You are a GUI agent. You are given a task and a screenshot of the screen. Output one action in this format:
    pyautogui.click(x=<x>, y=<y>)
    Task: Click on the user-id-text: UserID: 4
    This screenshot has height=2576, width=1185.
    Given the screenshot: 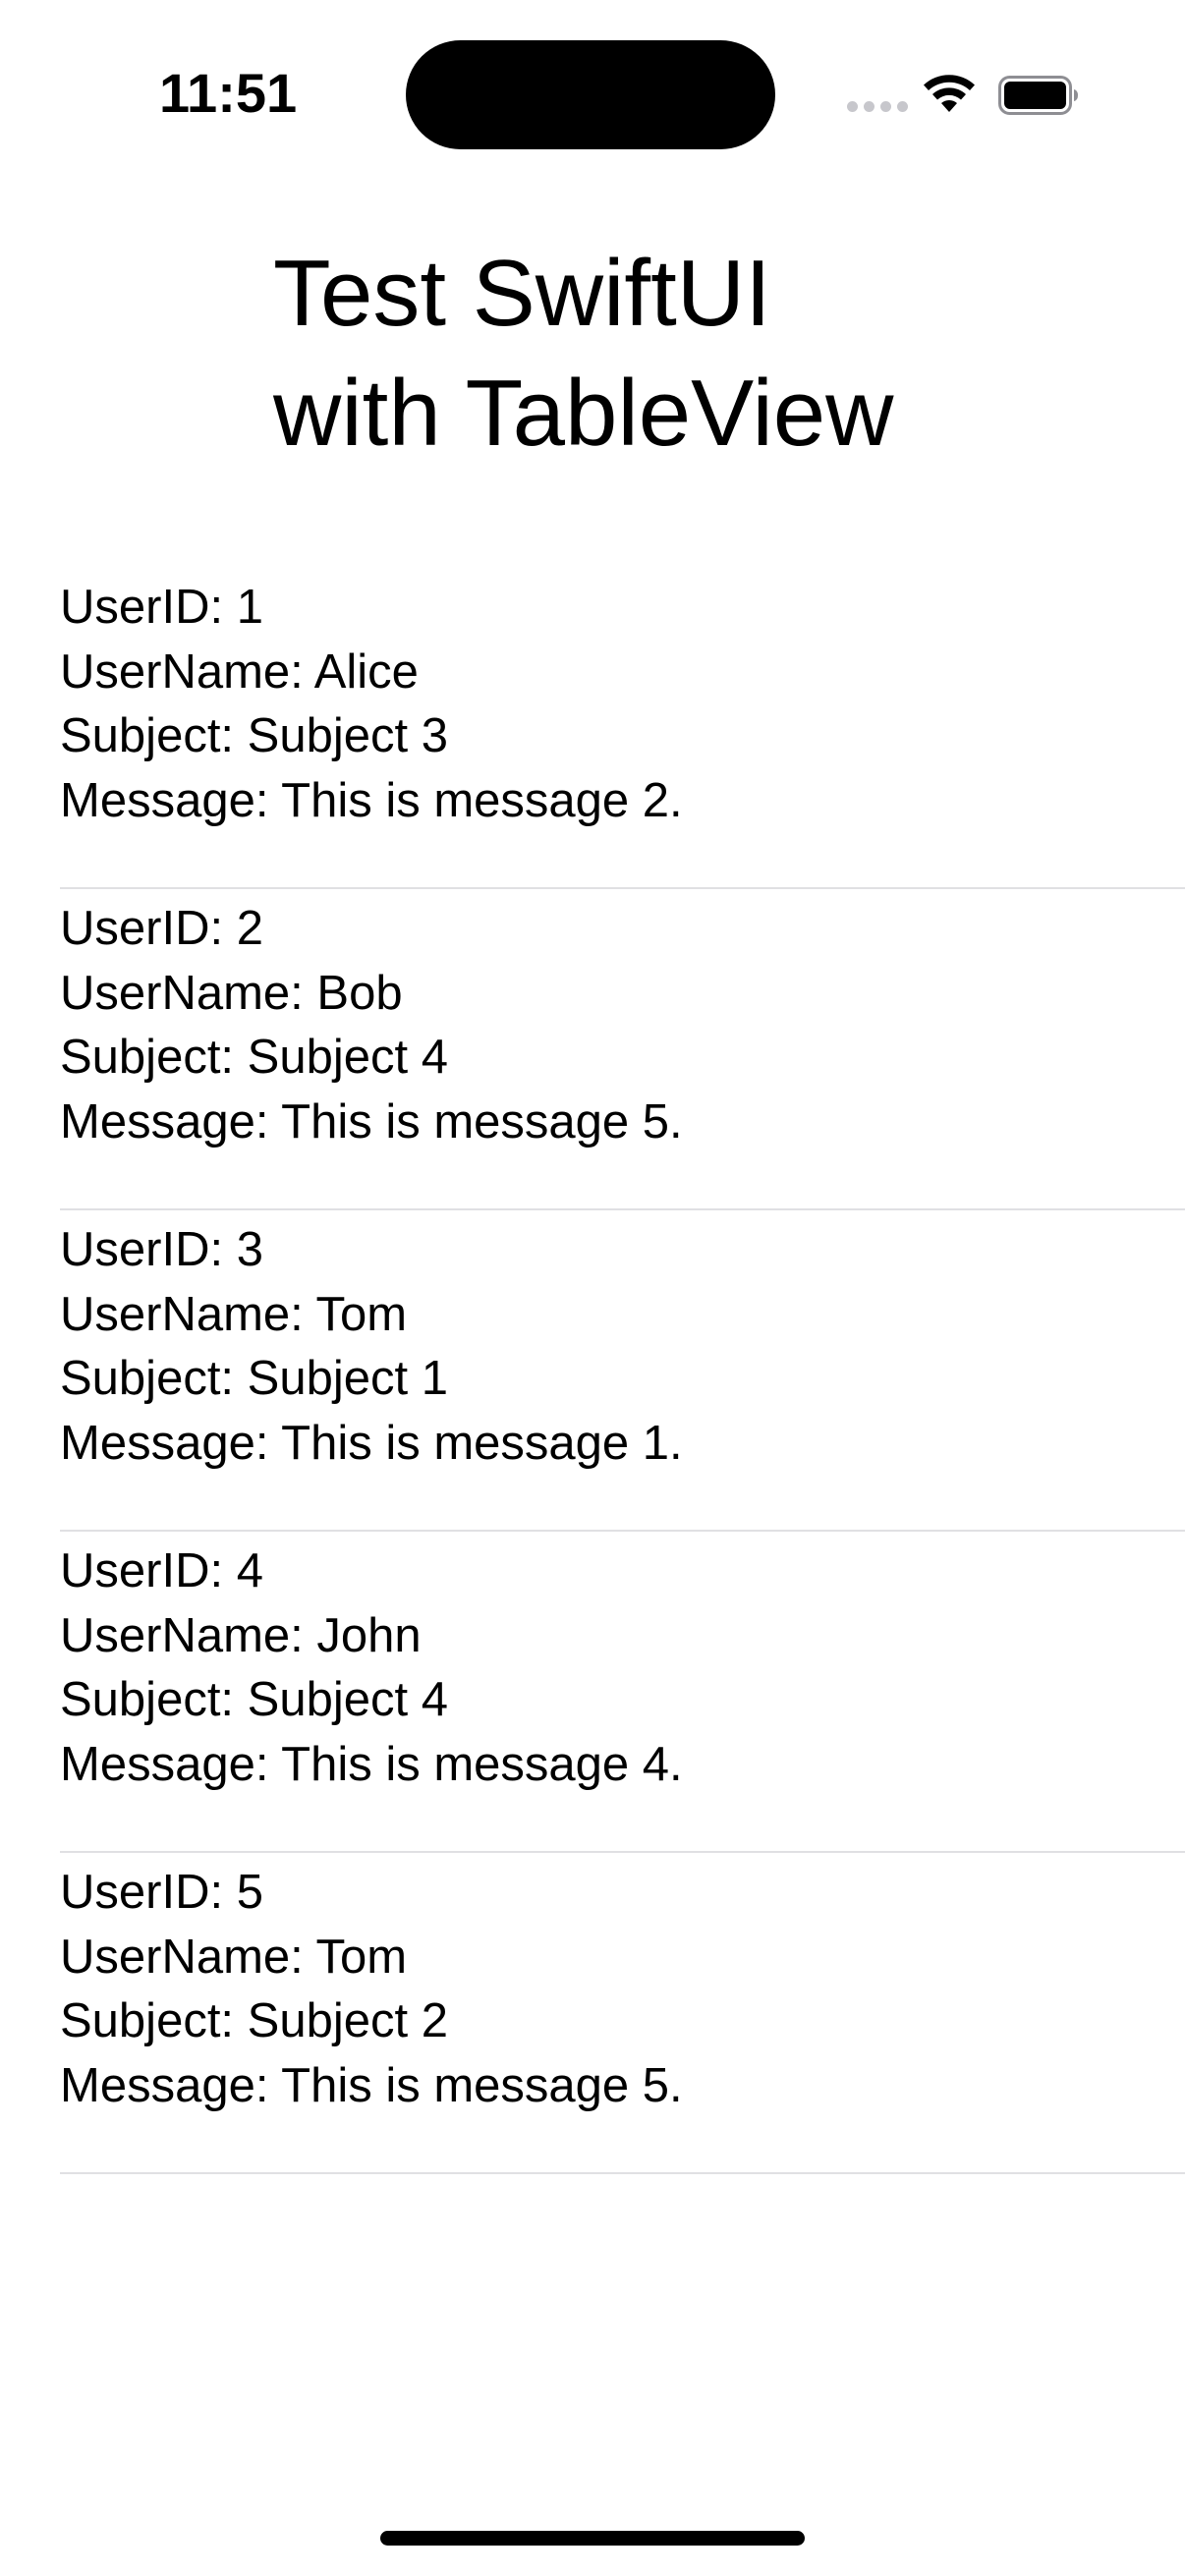 What is the action you would take?
    pyautogui.click(x=372, y=1572)
    